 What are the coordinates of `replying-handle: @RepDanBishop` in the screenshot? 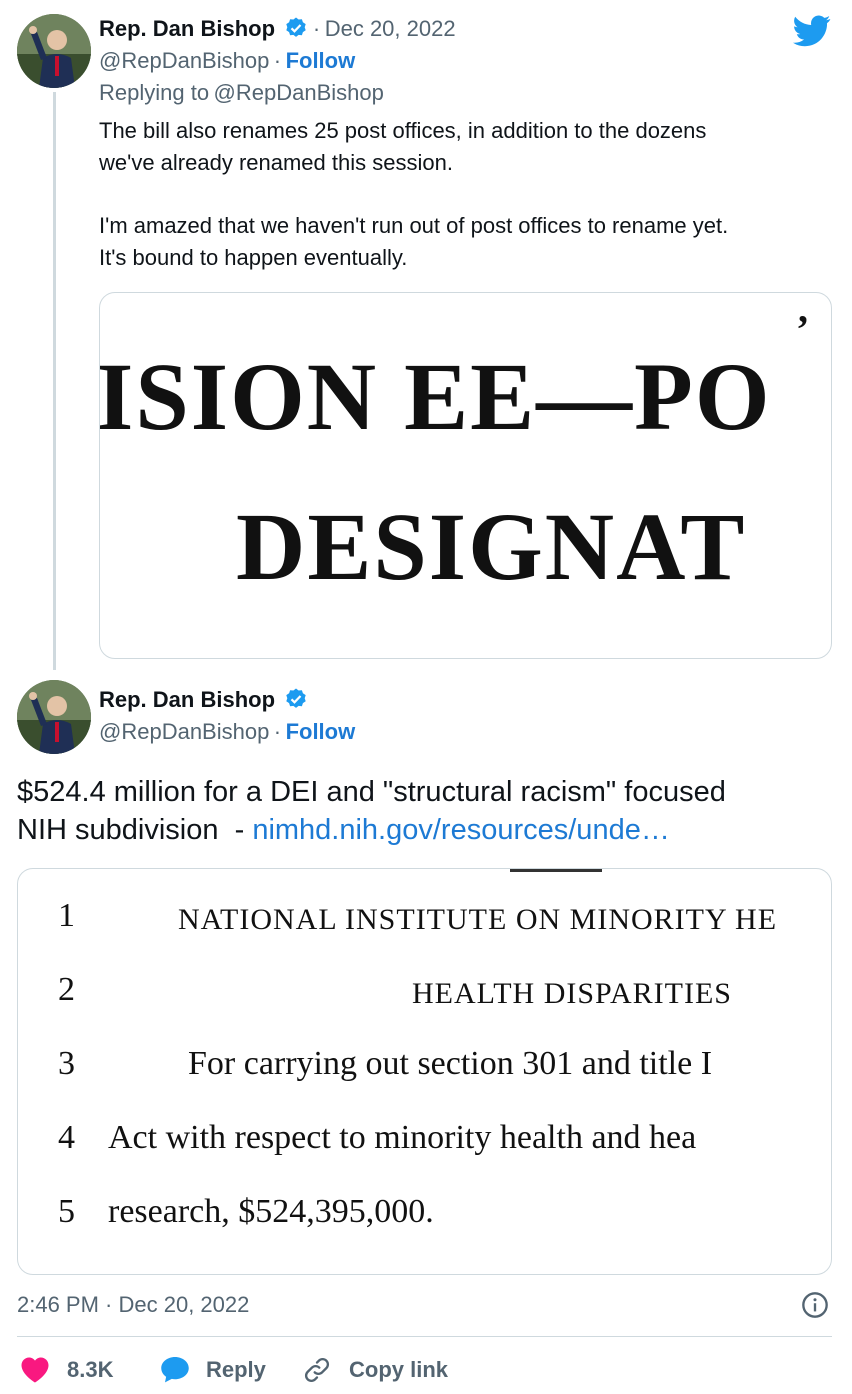 It's located at (299, 92).